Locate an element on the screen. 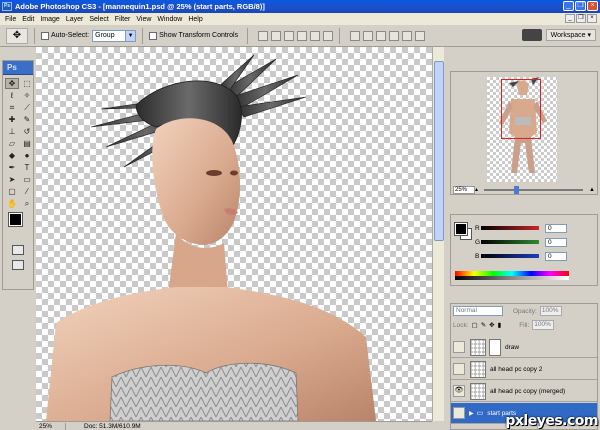 The height and width of the screenshot is (430, 600). divider is located at coordinates (340, 35).